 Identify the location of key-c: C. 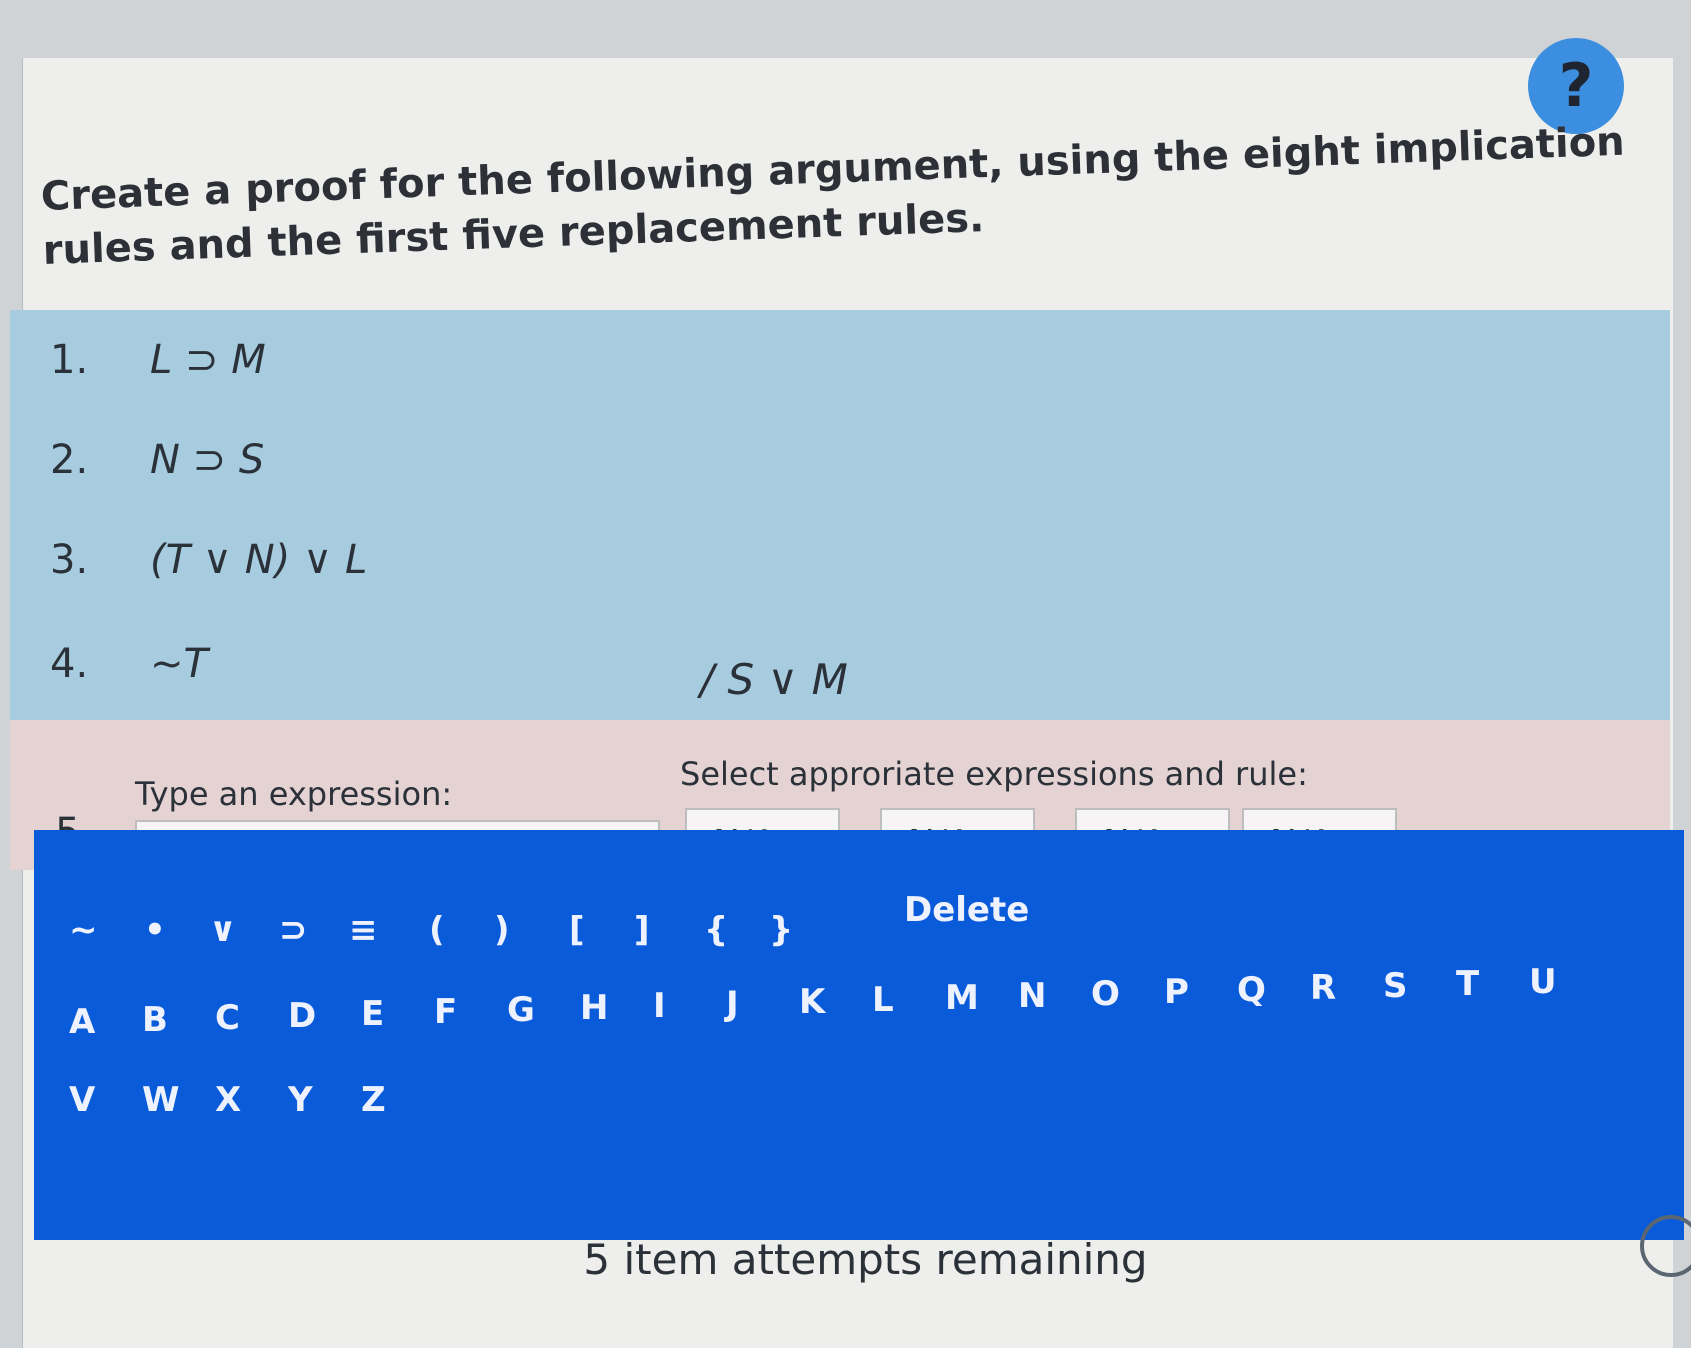
(227, 1018).